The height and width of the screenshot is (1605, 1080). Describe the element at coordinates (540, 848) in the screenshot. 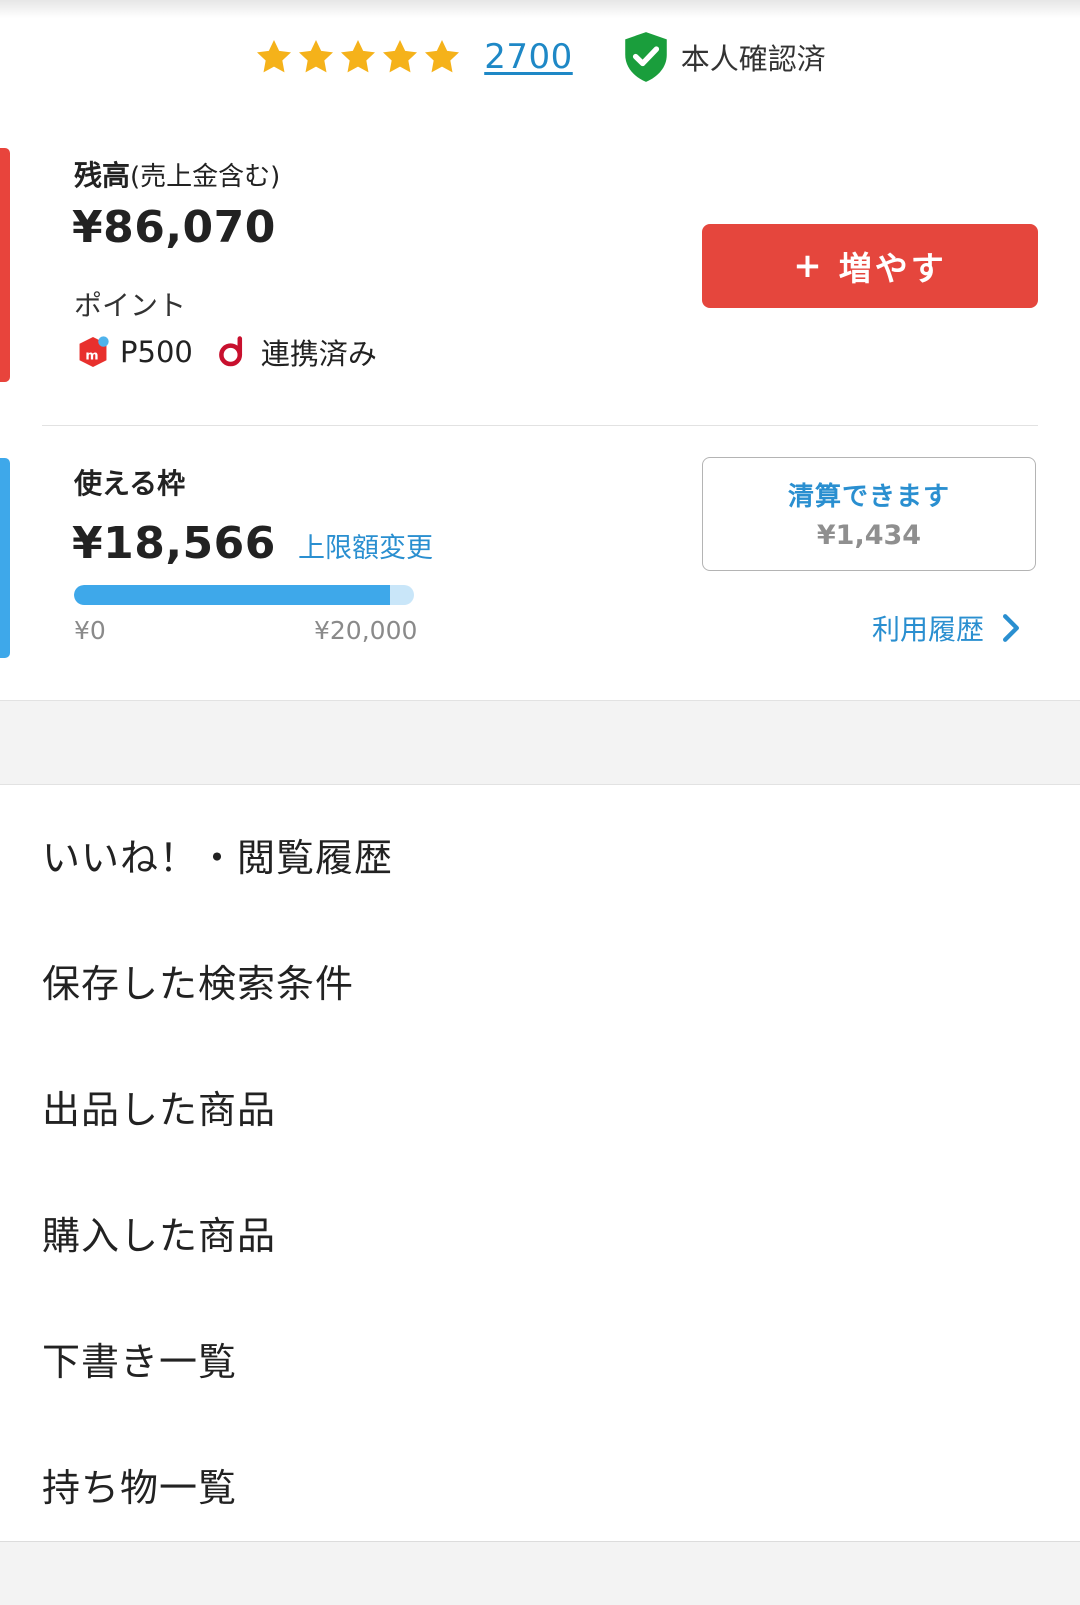

I see `menu-item-likes-history: いいね！・閲覧履歴` at that location.